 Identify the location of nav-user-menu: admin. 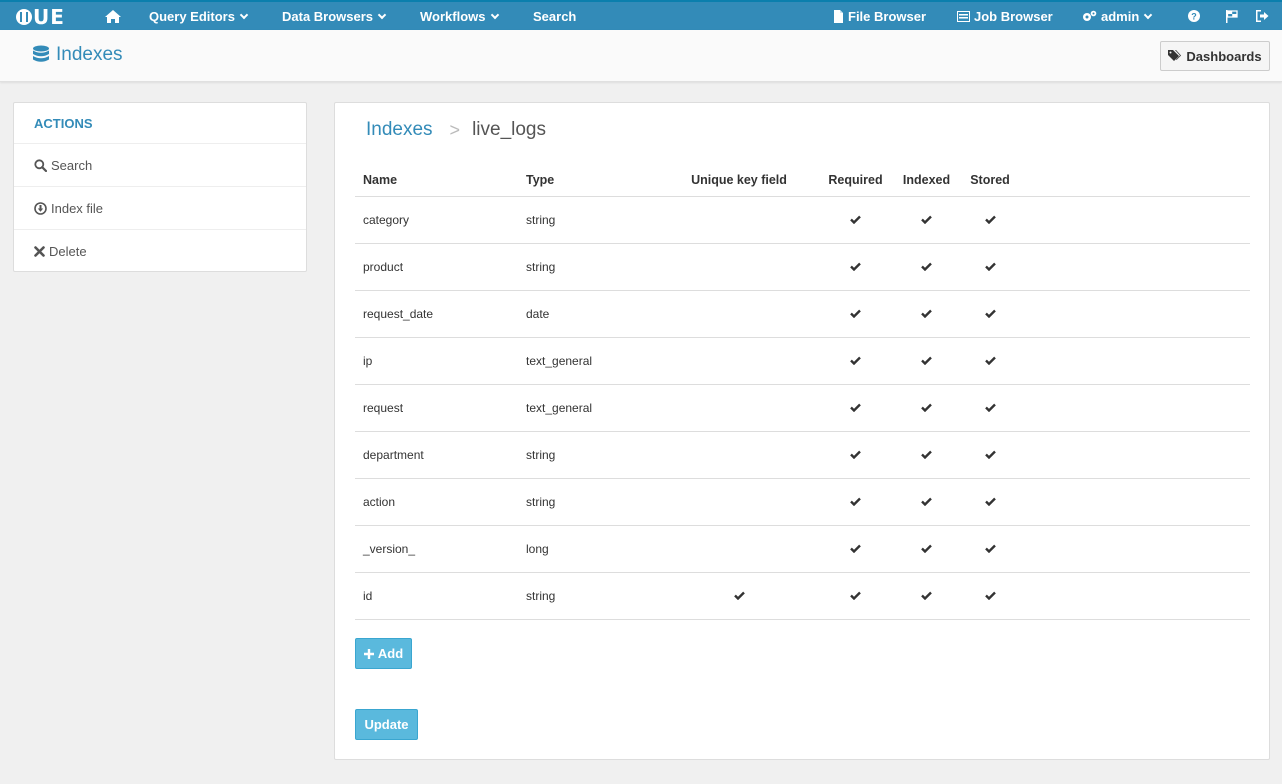
(1117, 16).